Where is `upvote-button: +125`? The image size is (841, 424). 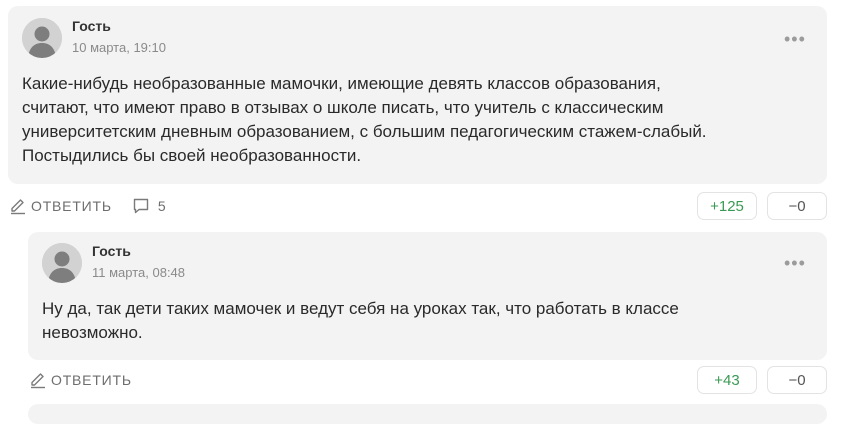 upvote-button: +125 is located at coordinates (727, 206).